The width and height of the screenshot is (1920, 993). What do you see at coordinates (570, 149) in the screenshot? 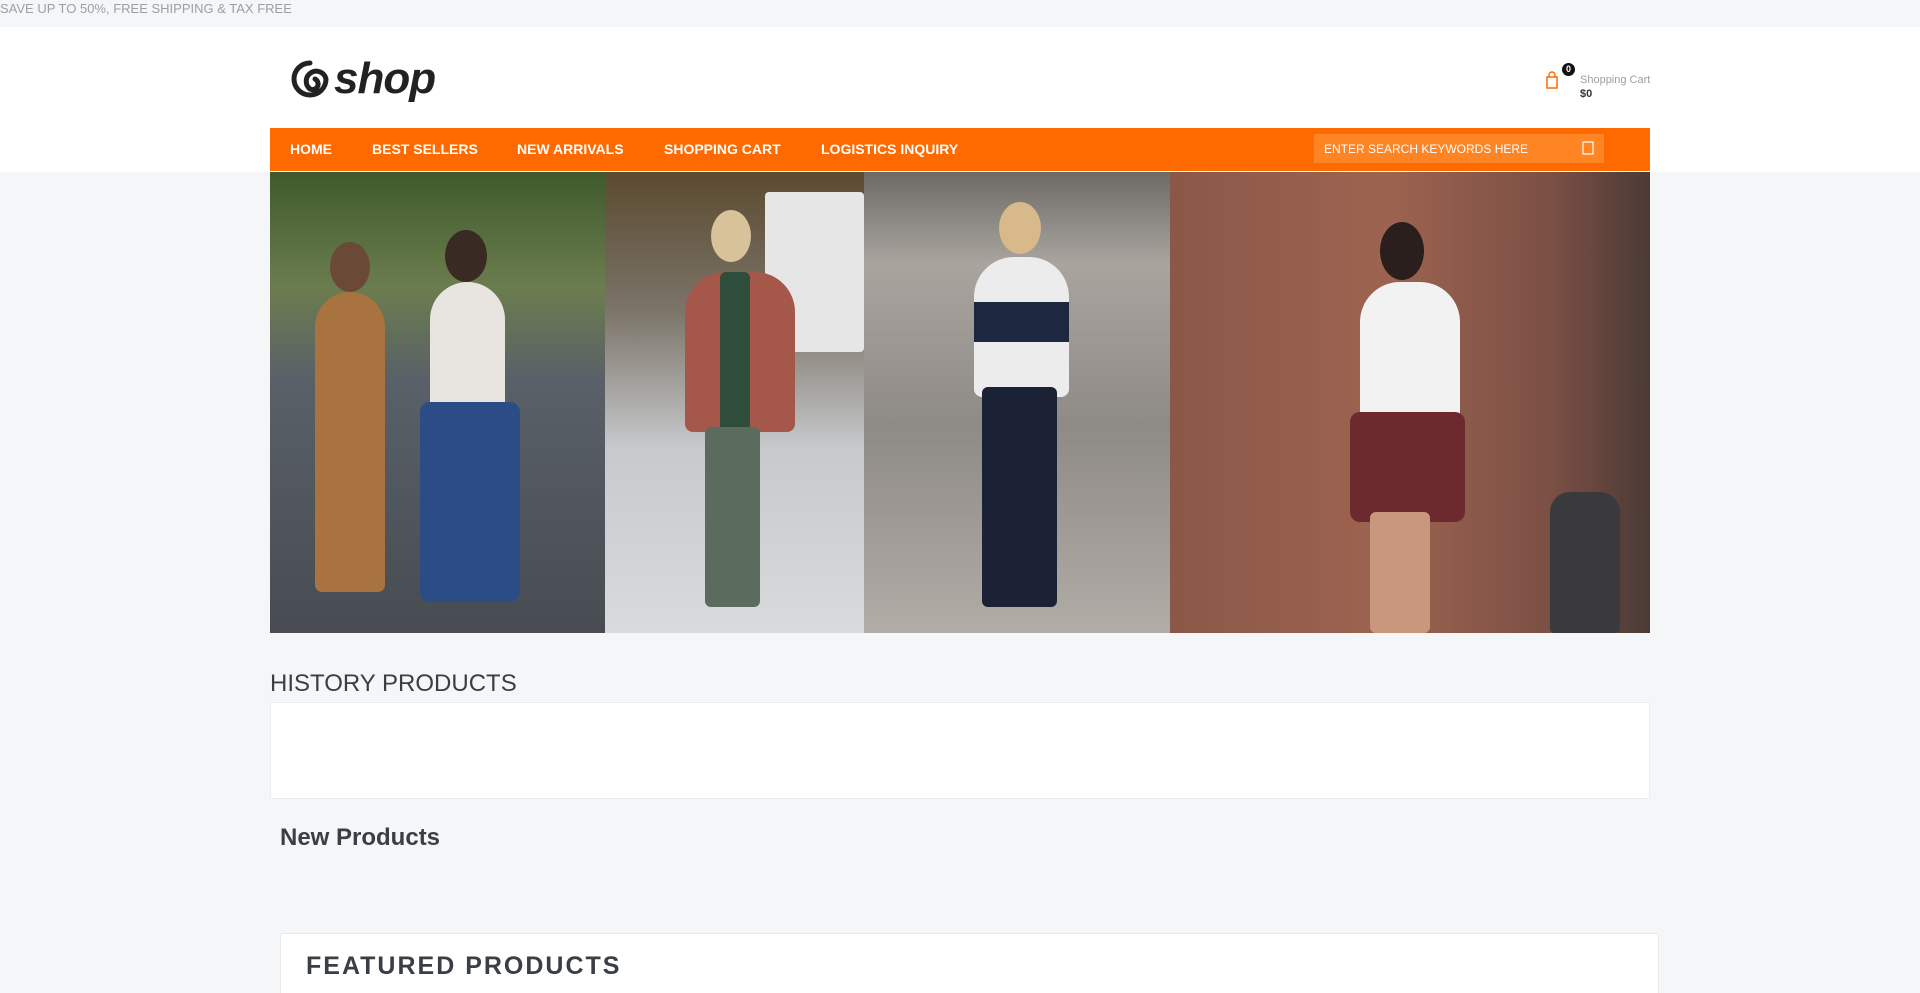
I see `nav-item-new-arrivals: NEW ARRIVALS` at bounding box center [570, 149].